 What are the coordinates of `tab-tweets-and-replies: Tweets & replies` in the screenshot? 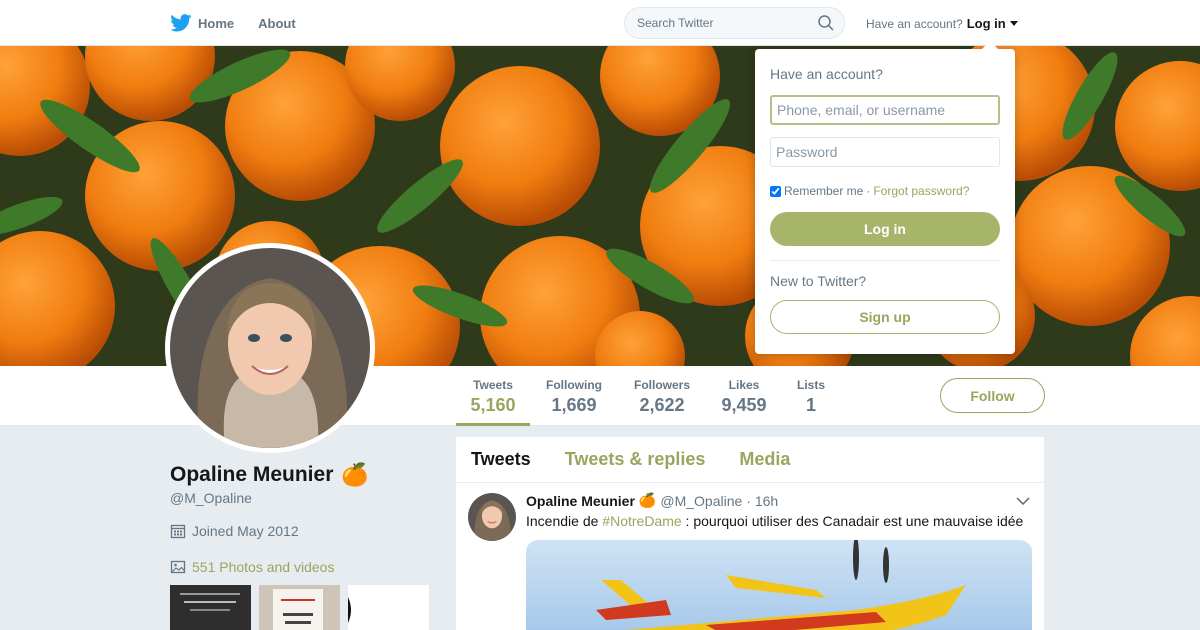 It's located at (635, 459).